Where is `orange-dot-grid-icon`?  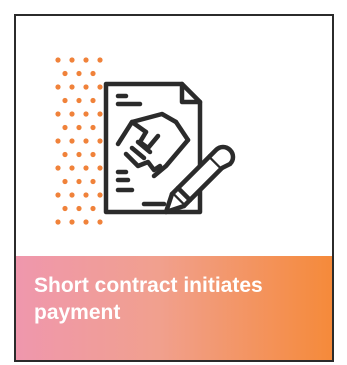 orange-dot-grid-icon is located at coordinates (79, 141).